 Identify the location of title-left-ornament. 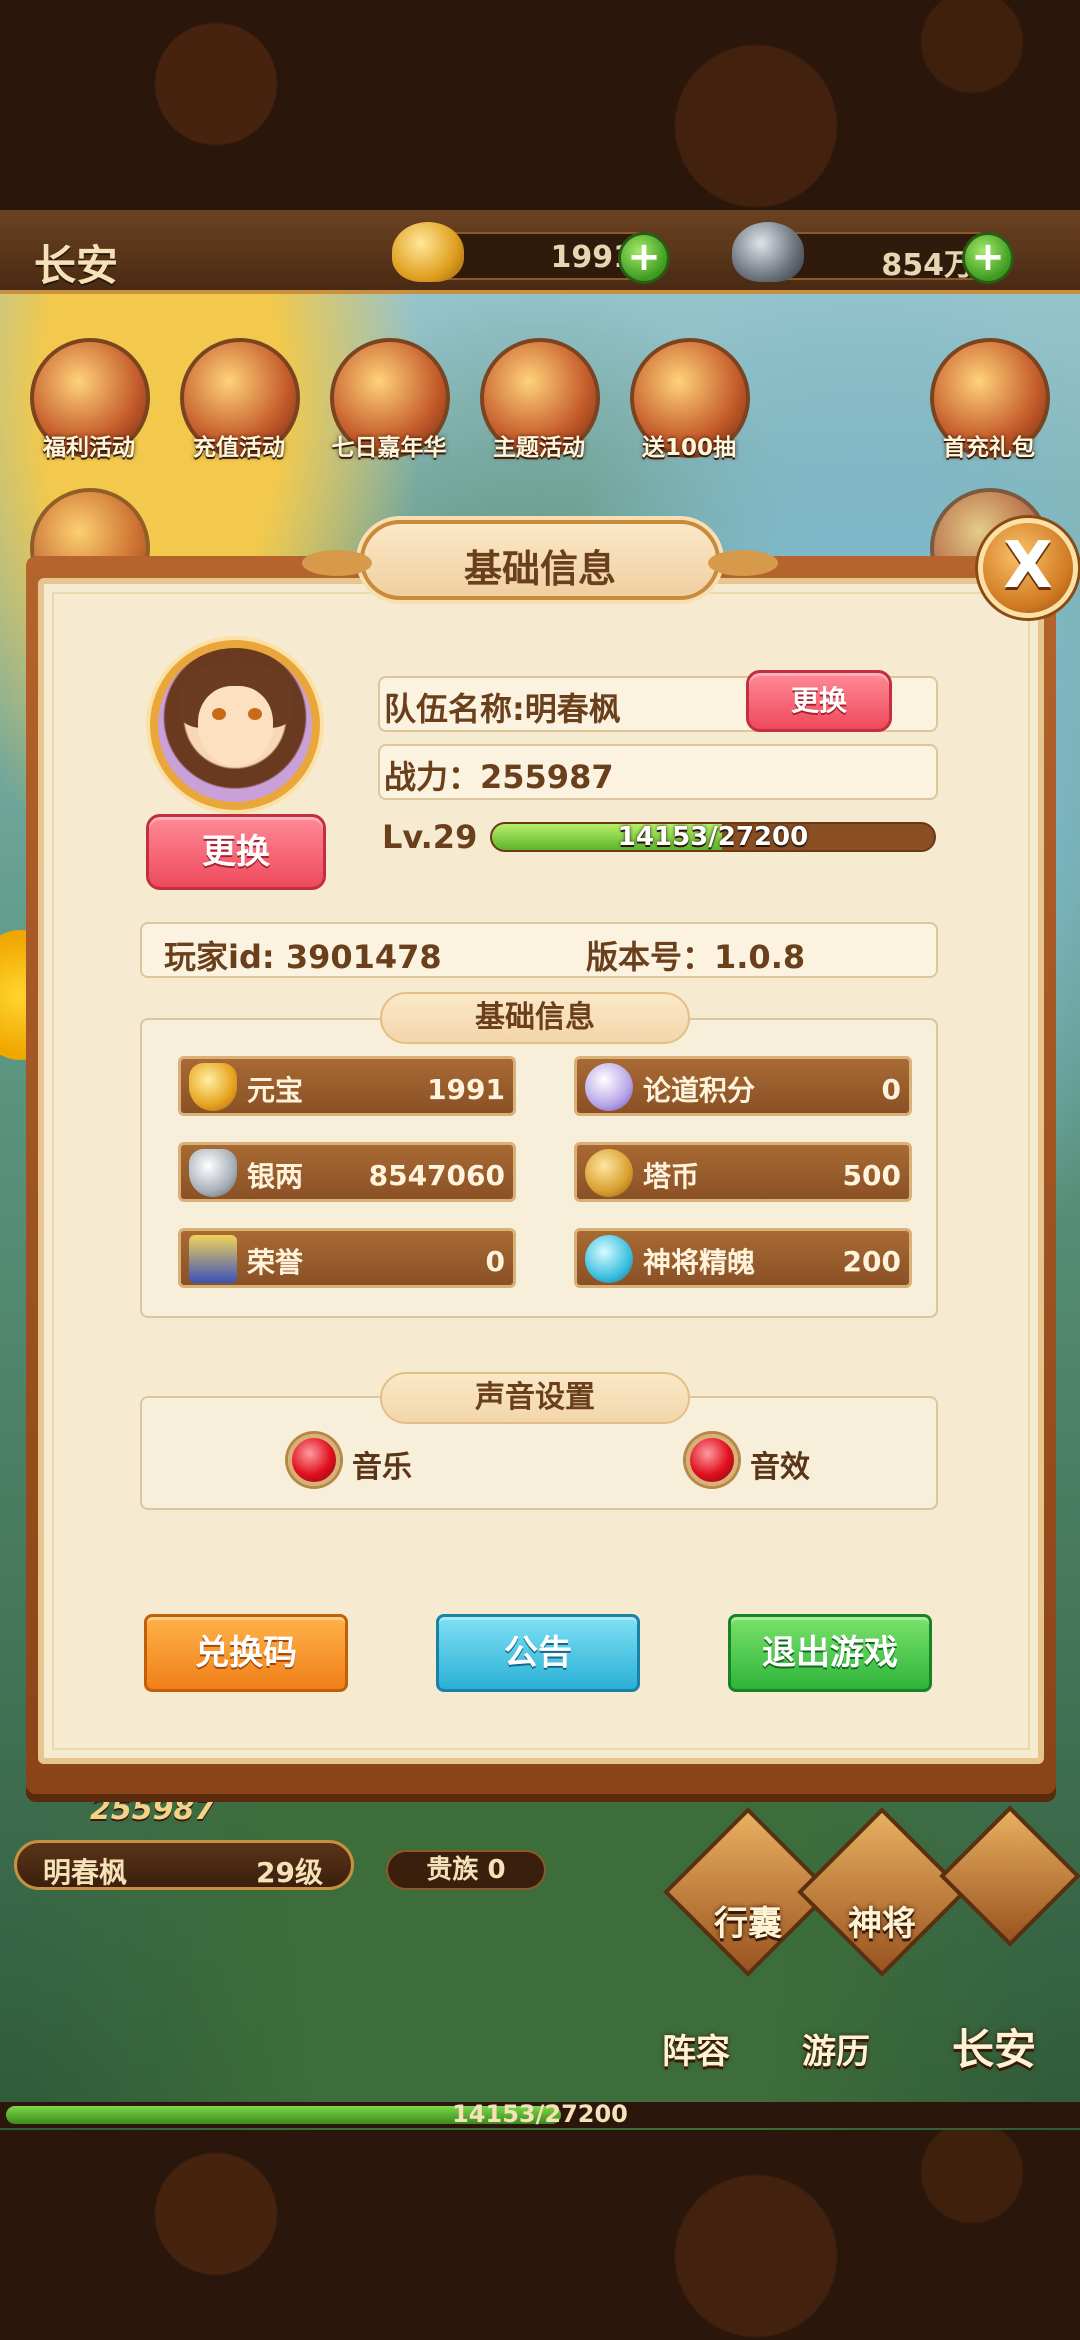
(337, 563).